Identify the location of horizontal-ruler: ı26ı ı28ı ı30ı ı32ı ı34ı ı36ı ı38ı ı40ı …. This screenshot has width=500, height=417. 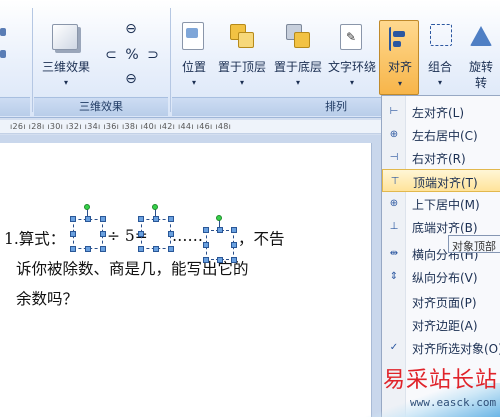
(191, 127).